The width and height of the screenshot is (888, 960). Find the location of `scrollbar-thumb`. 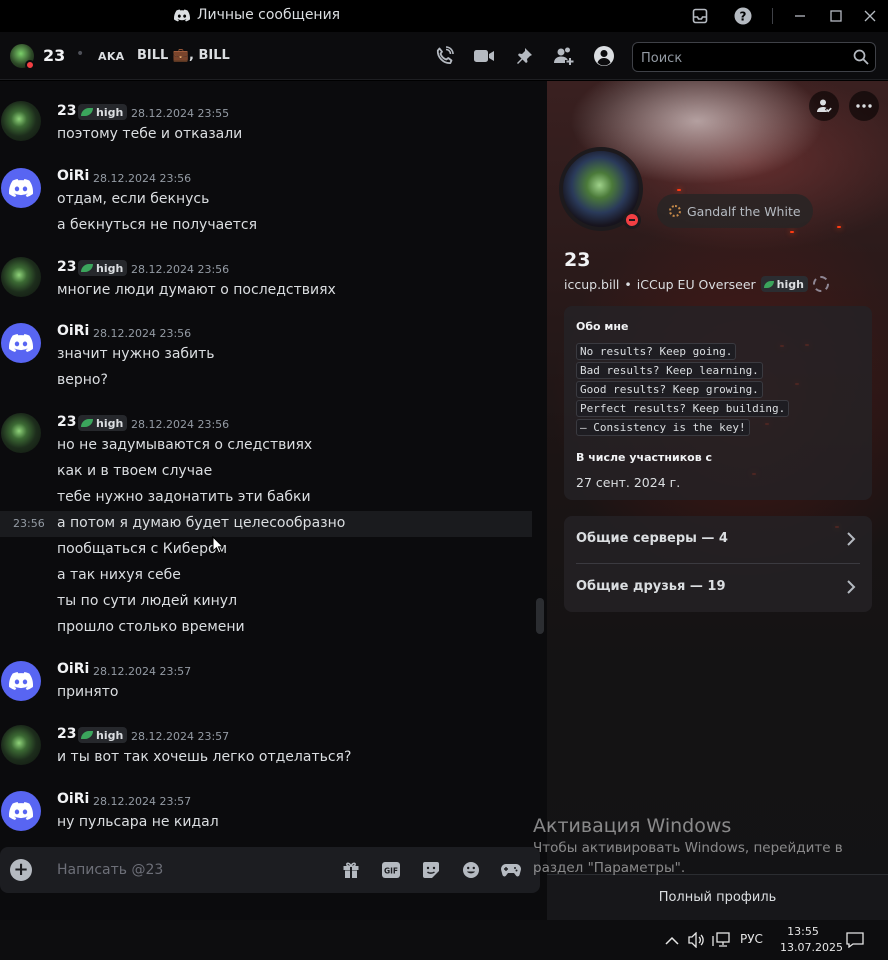

scrollbar-thumb is located at coordinates (540, 616).